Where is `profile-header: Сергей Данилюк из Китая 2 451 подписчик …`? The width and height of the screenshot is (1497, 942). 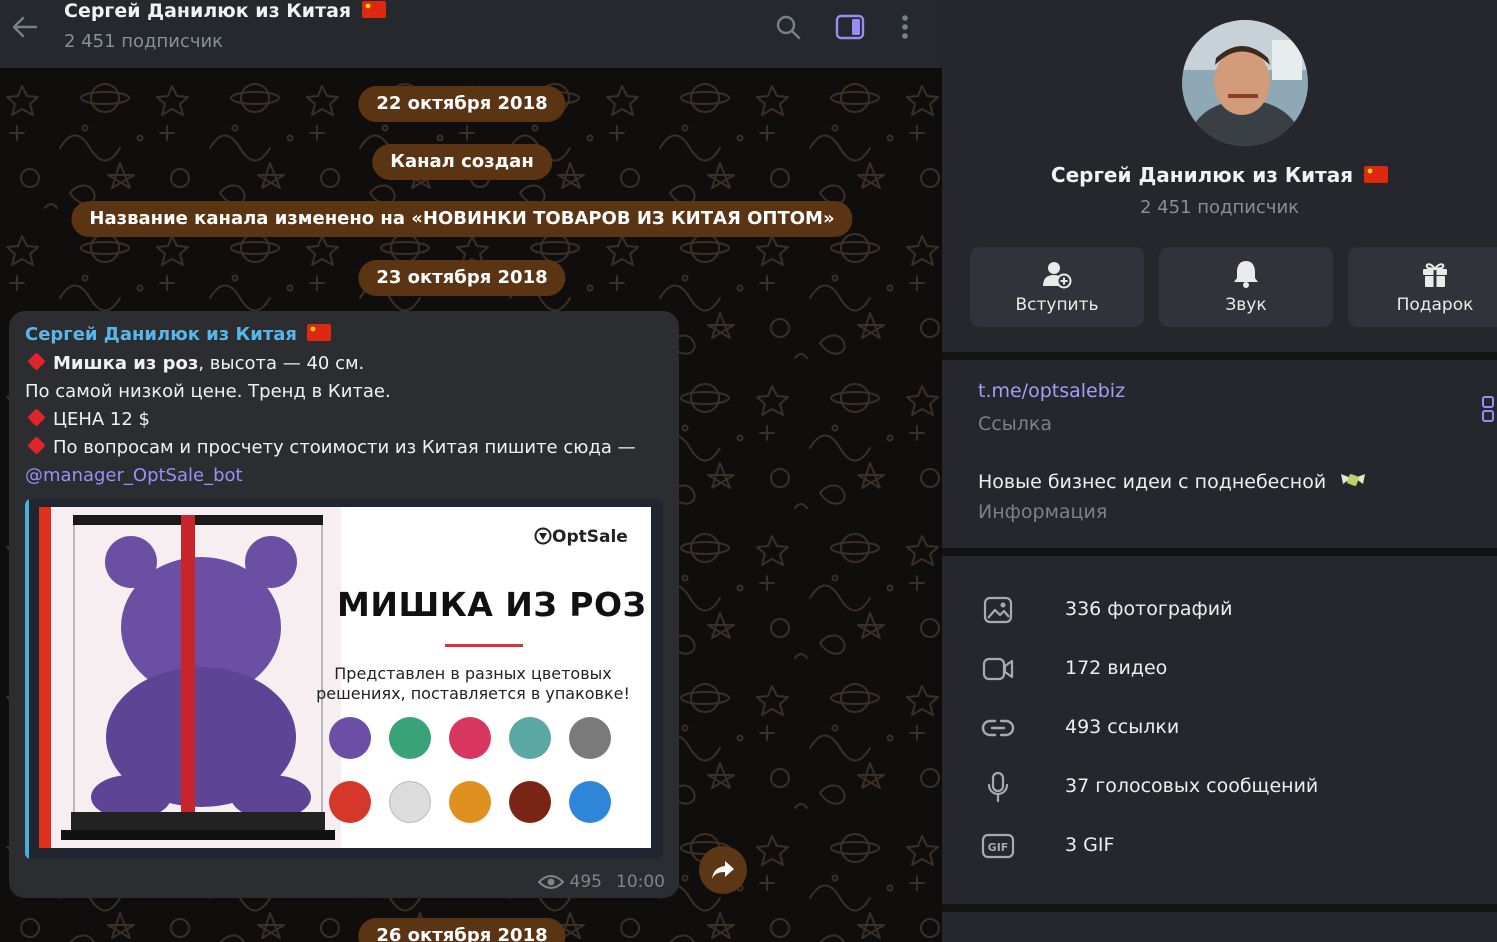
profile-header: Сергей Данилюк из Китая 2 451 подписчик … is located at coordinates (1219, 176).